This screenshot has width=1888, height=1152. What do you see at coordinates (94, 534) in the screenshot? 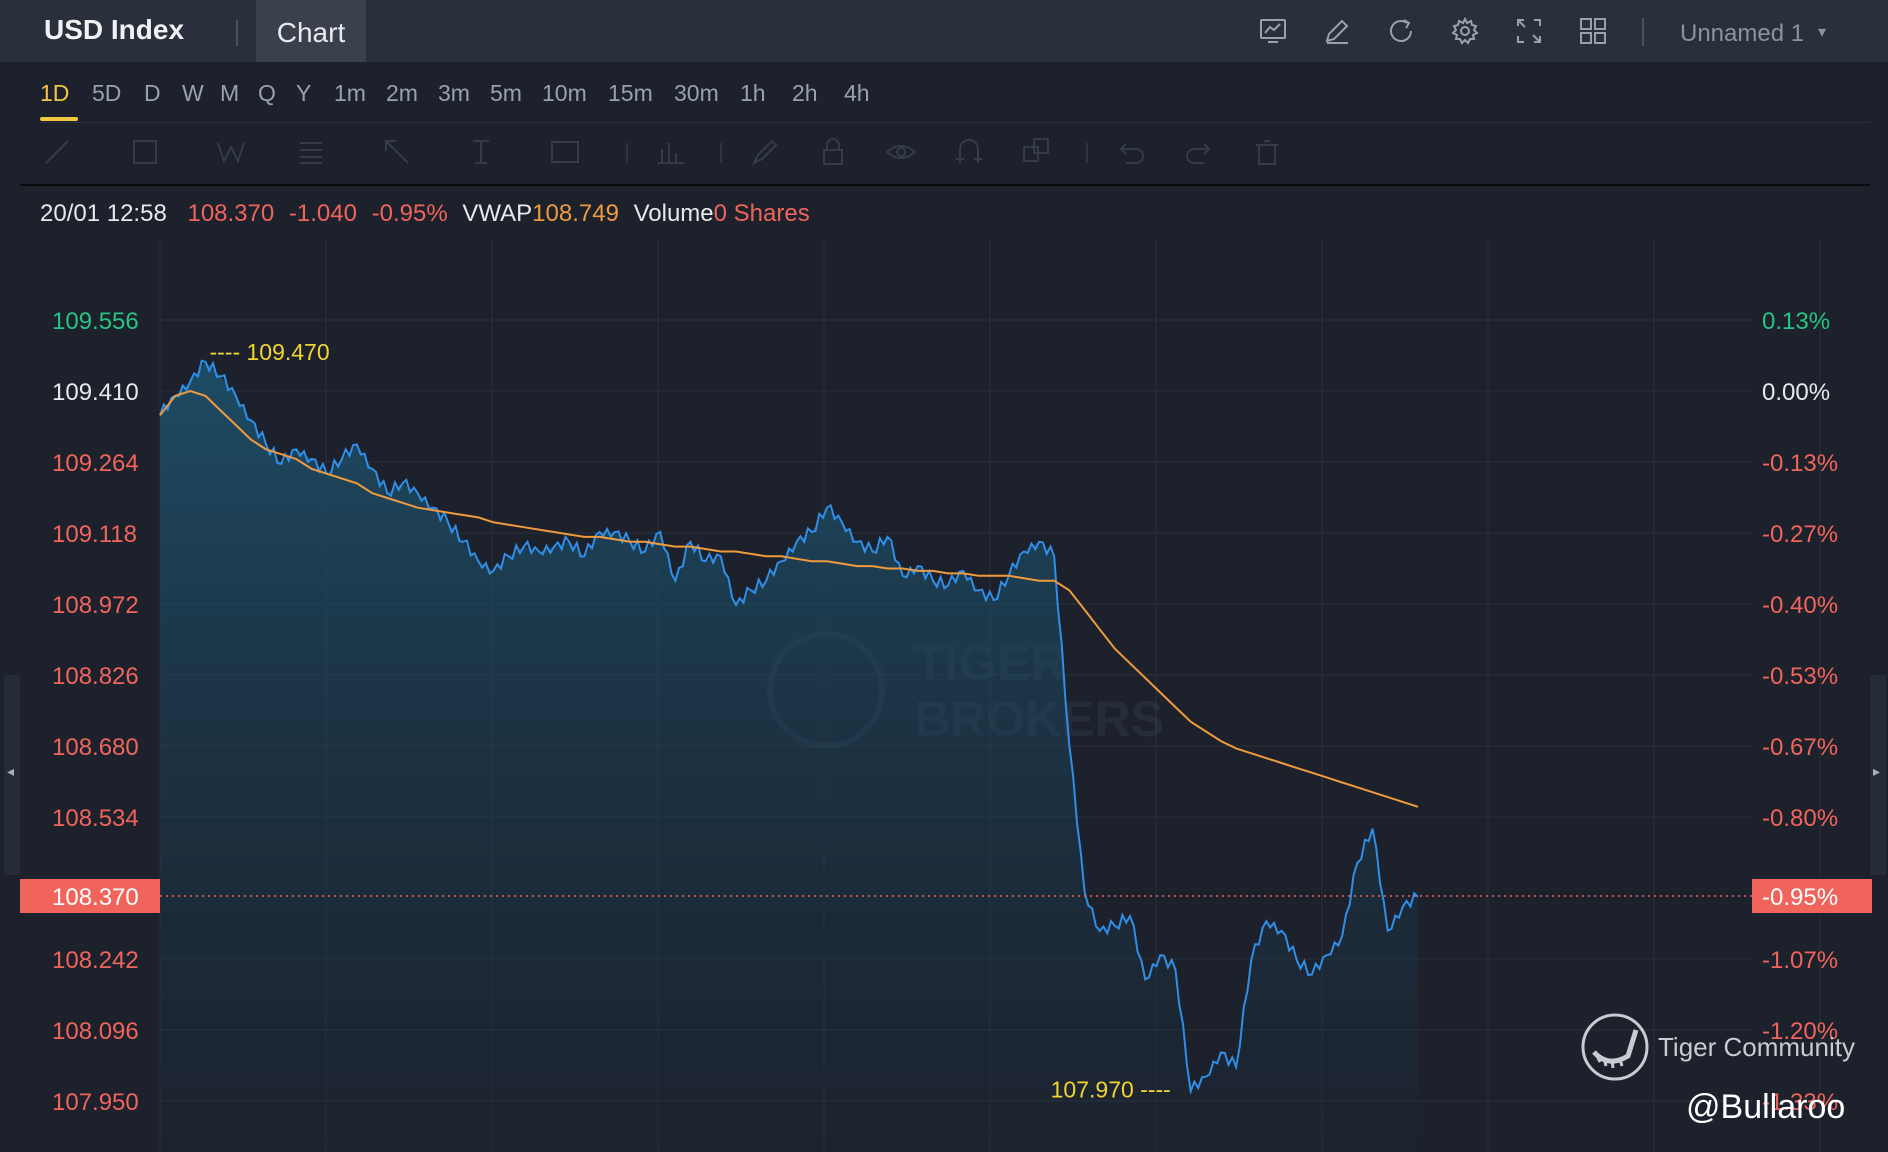
I see `y-tick-label: 109.118` at bounding box center [94, 534].